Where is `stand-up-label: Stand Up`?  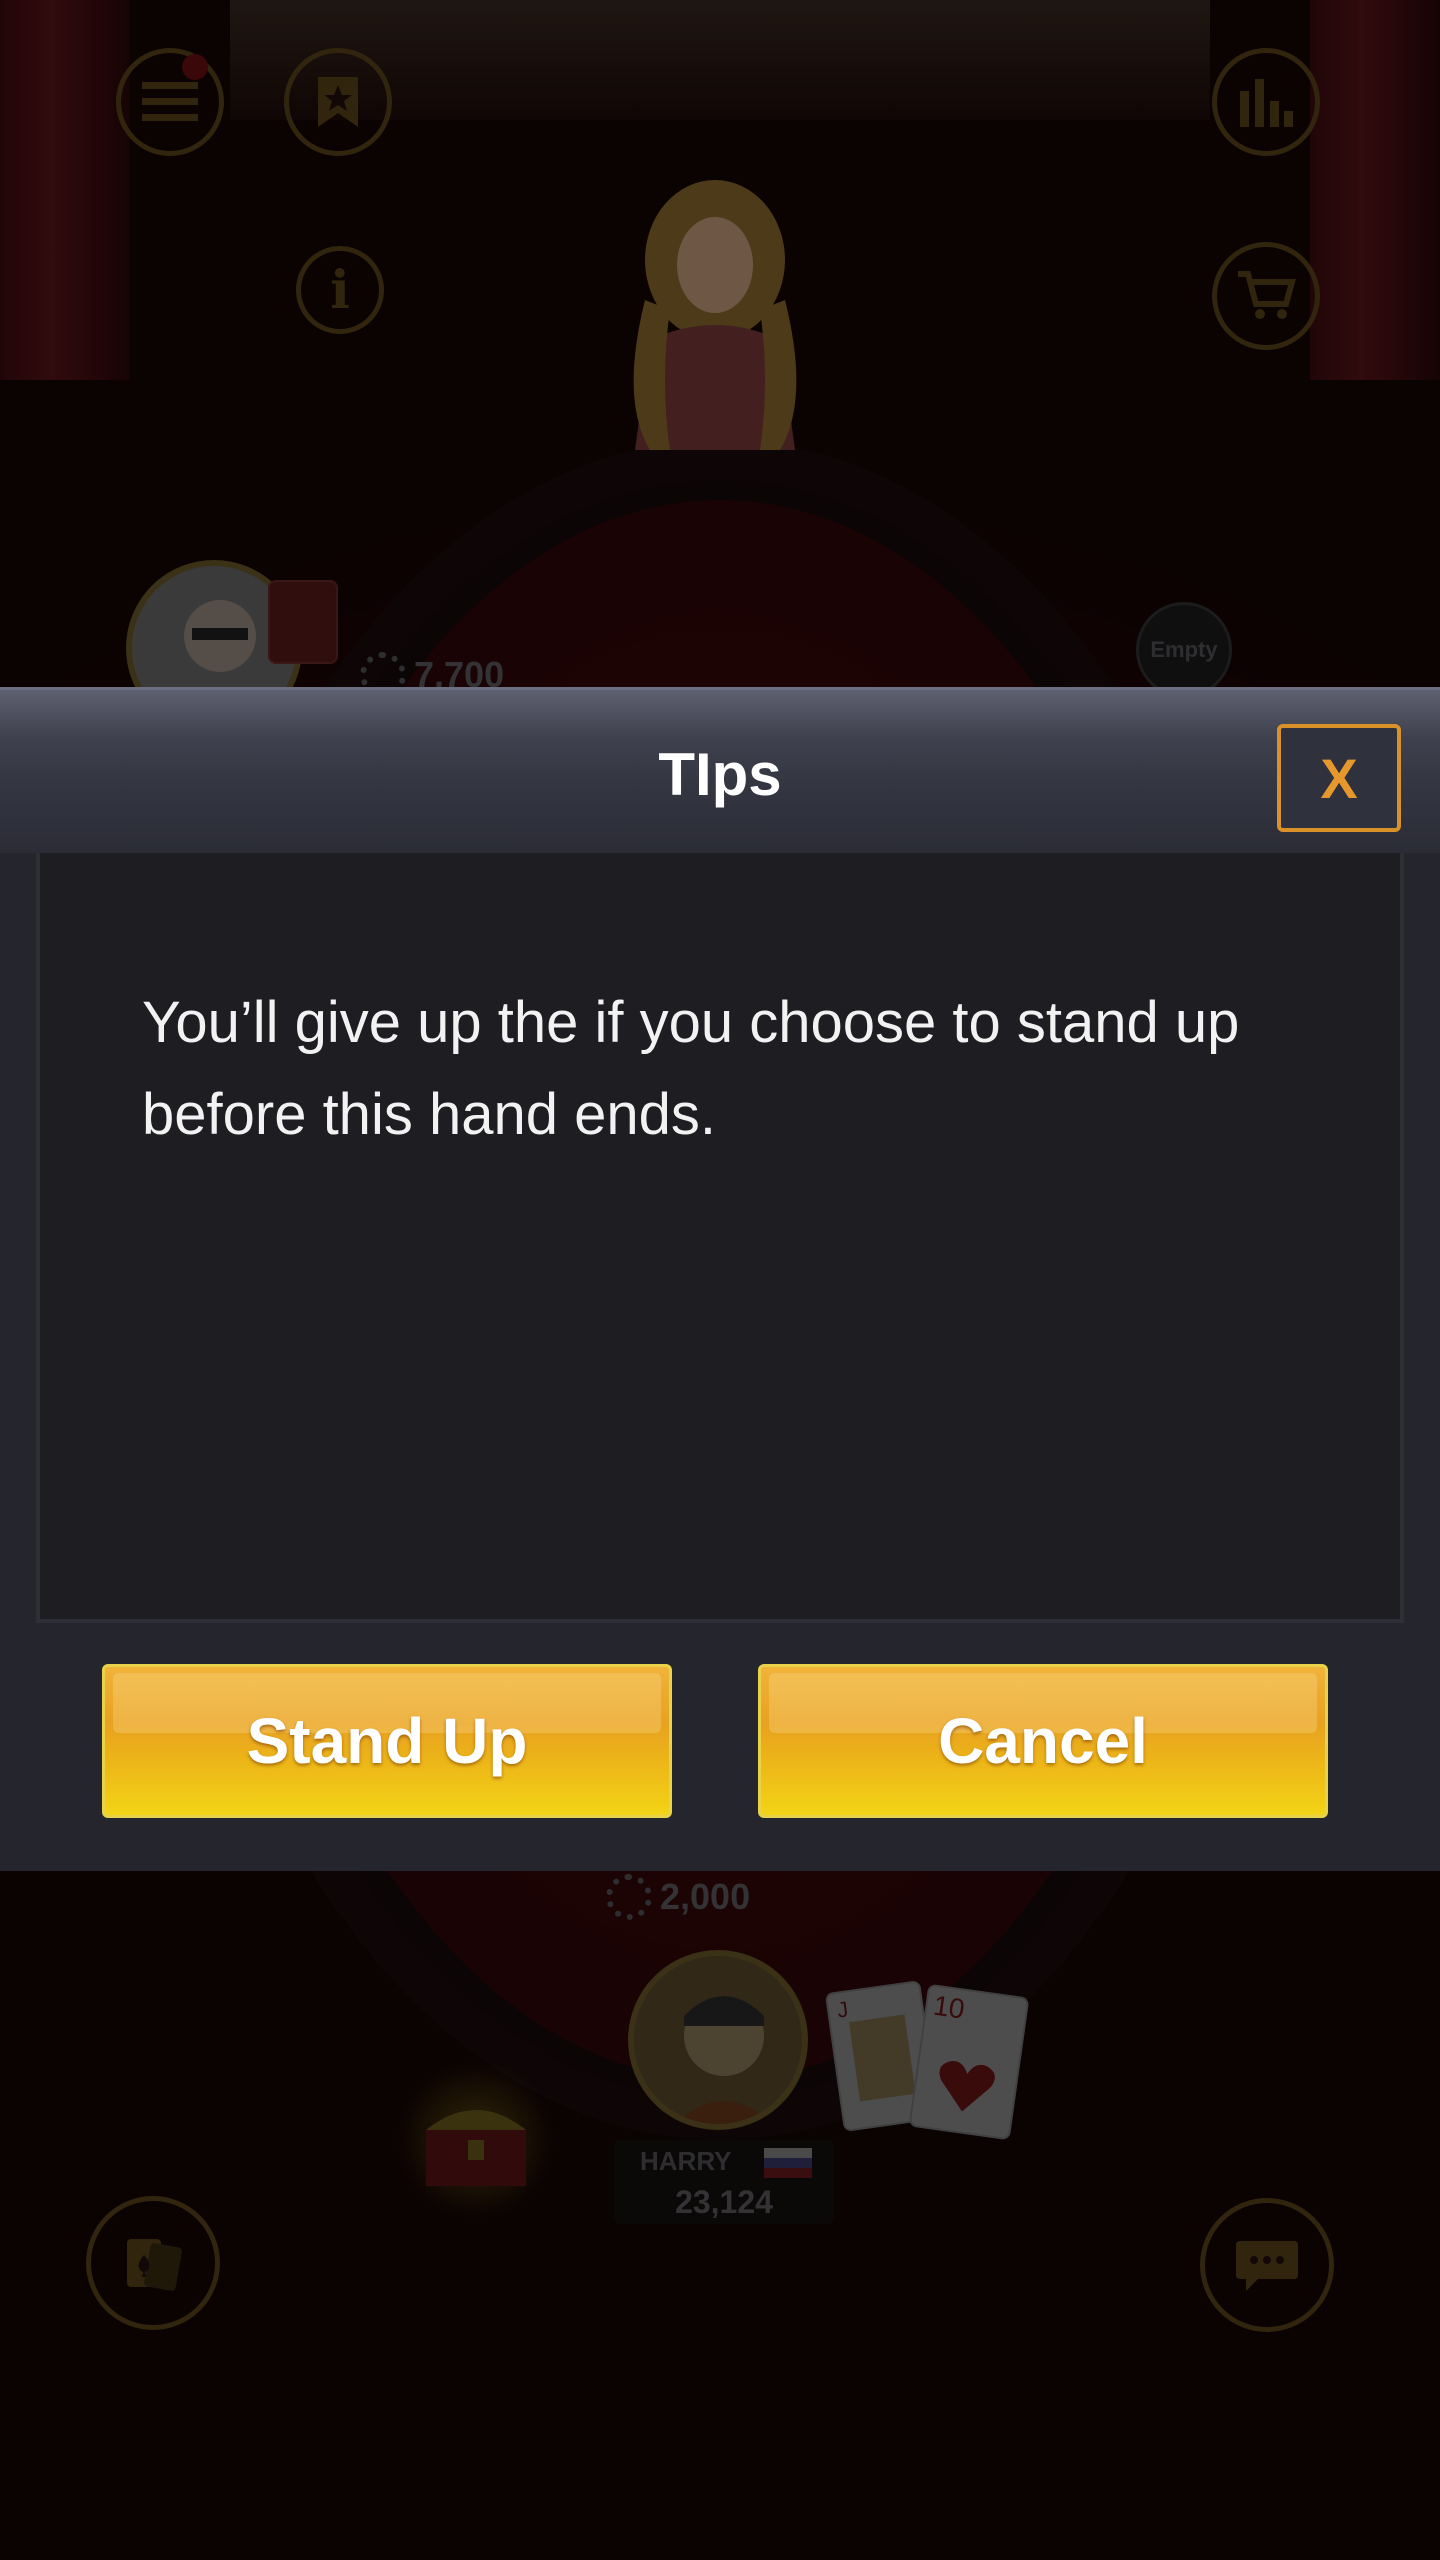 stand-up-label: Stand Up is located at coordinates (387, 1741).